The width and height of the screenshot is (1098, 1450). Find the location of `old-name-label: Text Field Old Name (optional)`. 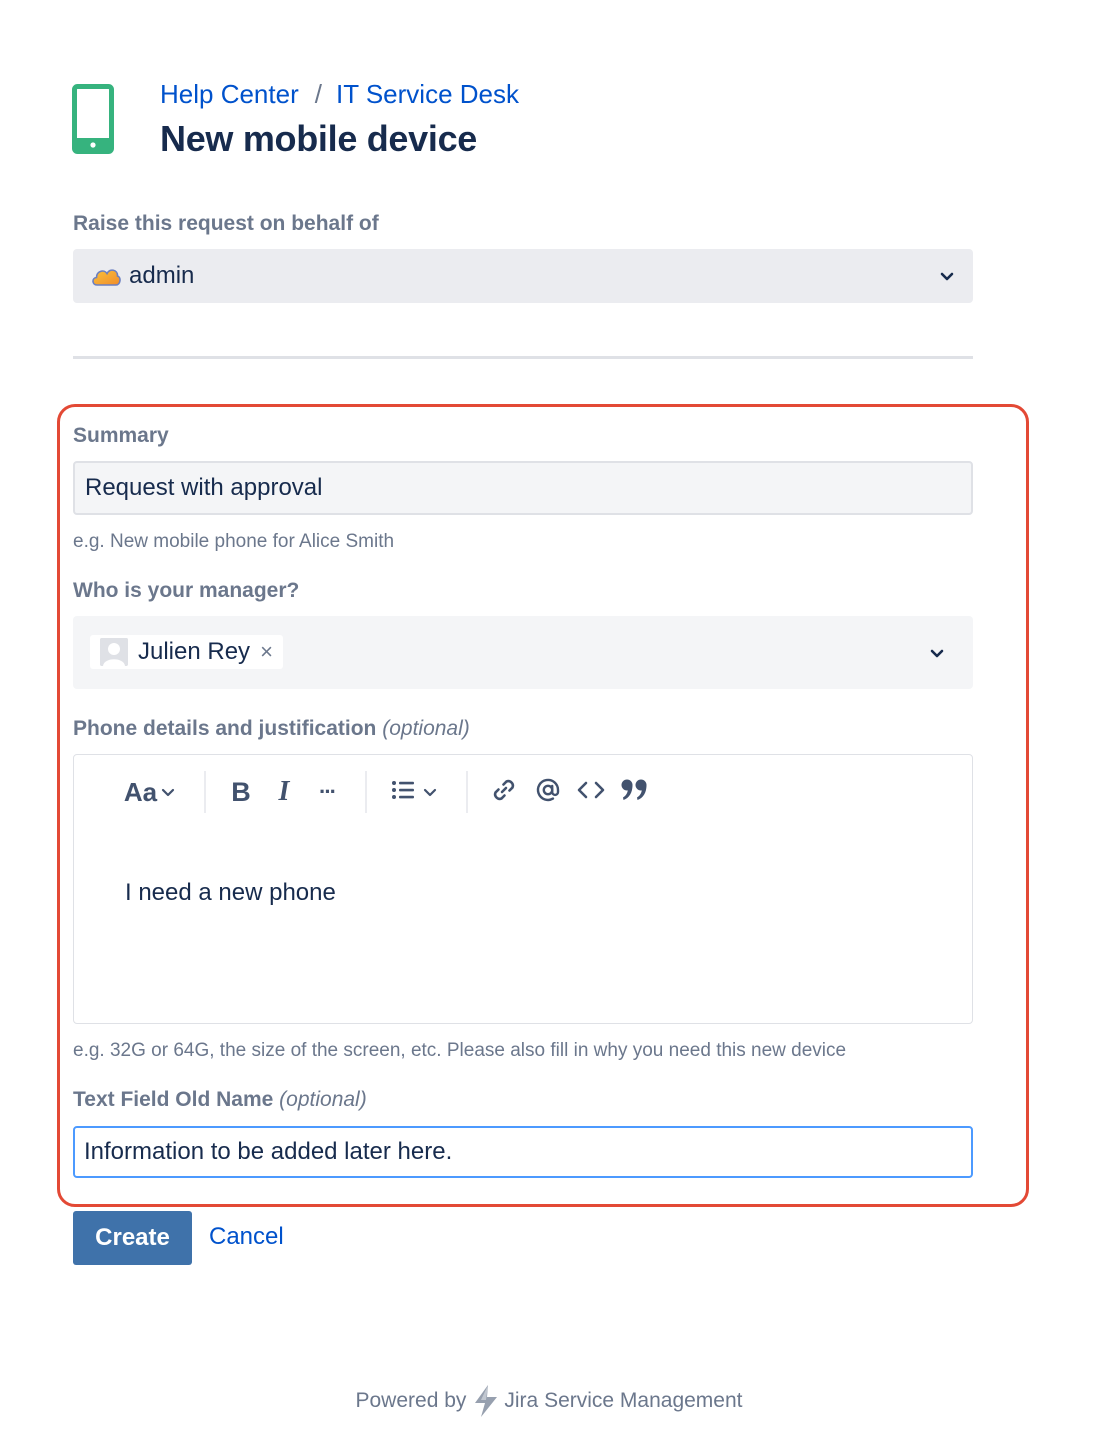

old-name-label: Text Field Old Name (optional) is located at coordinates (220, 1100).